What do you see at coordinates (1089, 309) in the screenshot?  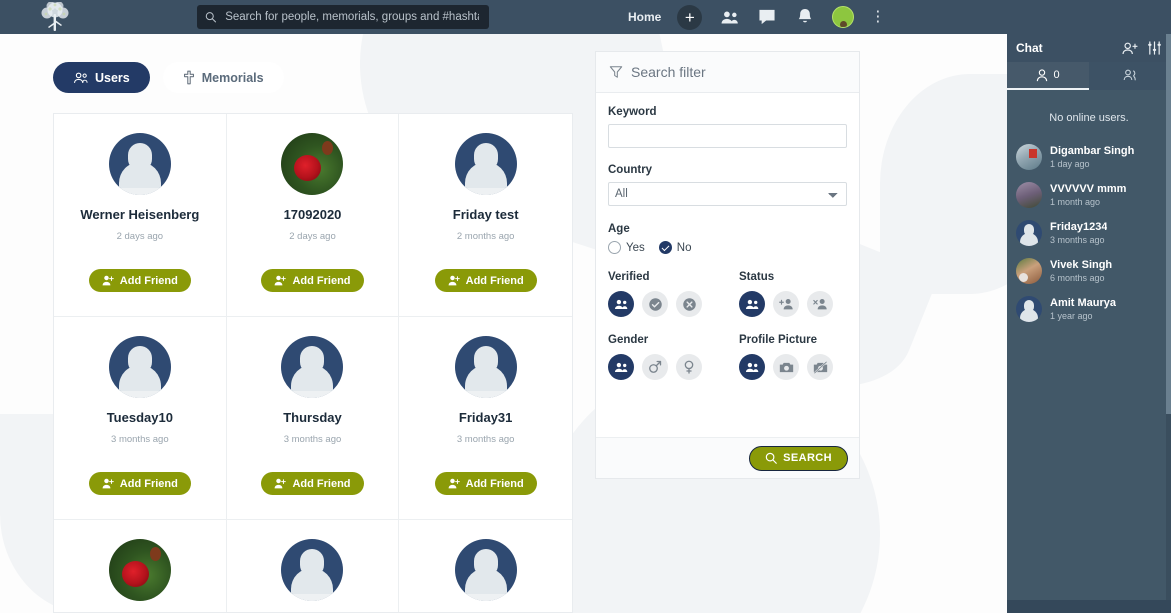 I see `chat-contact-item: Amit Maurya 1 year ago` at bounding box center [1089, 309].